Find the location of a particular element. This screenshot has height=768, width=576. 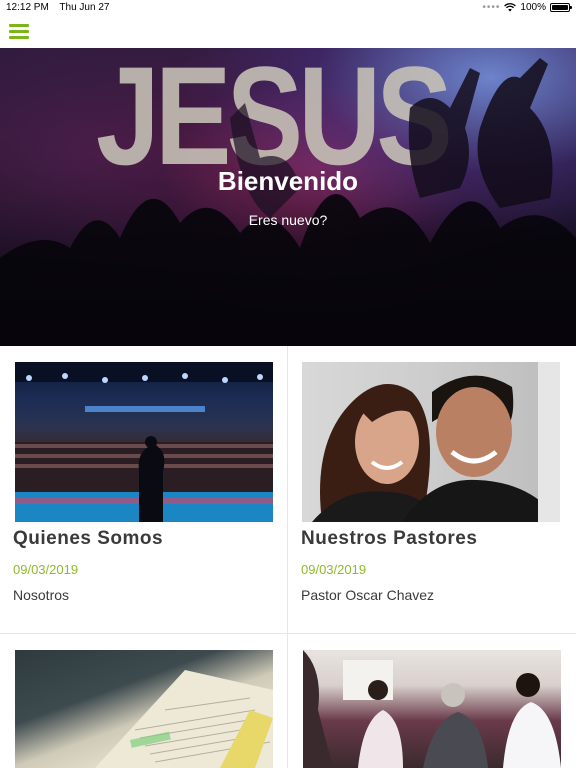

card-image-bible is located at coordinates (144, 709).